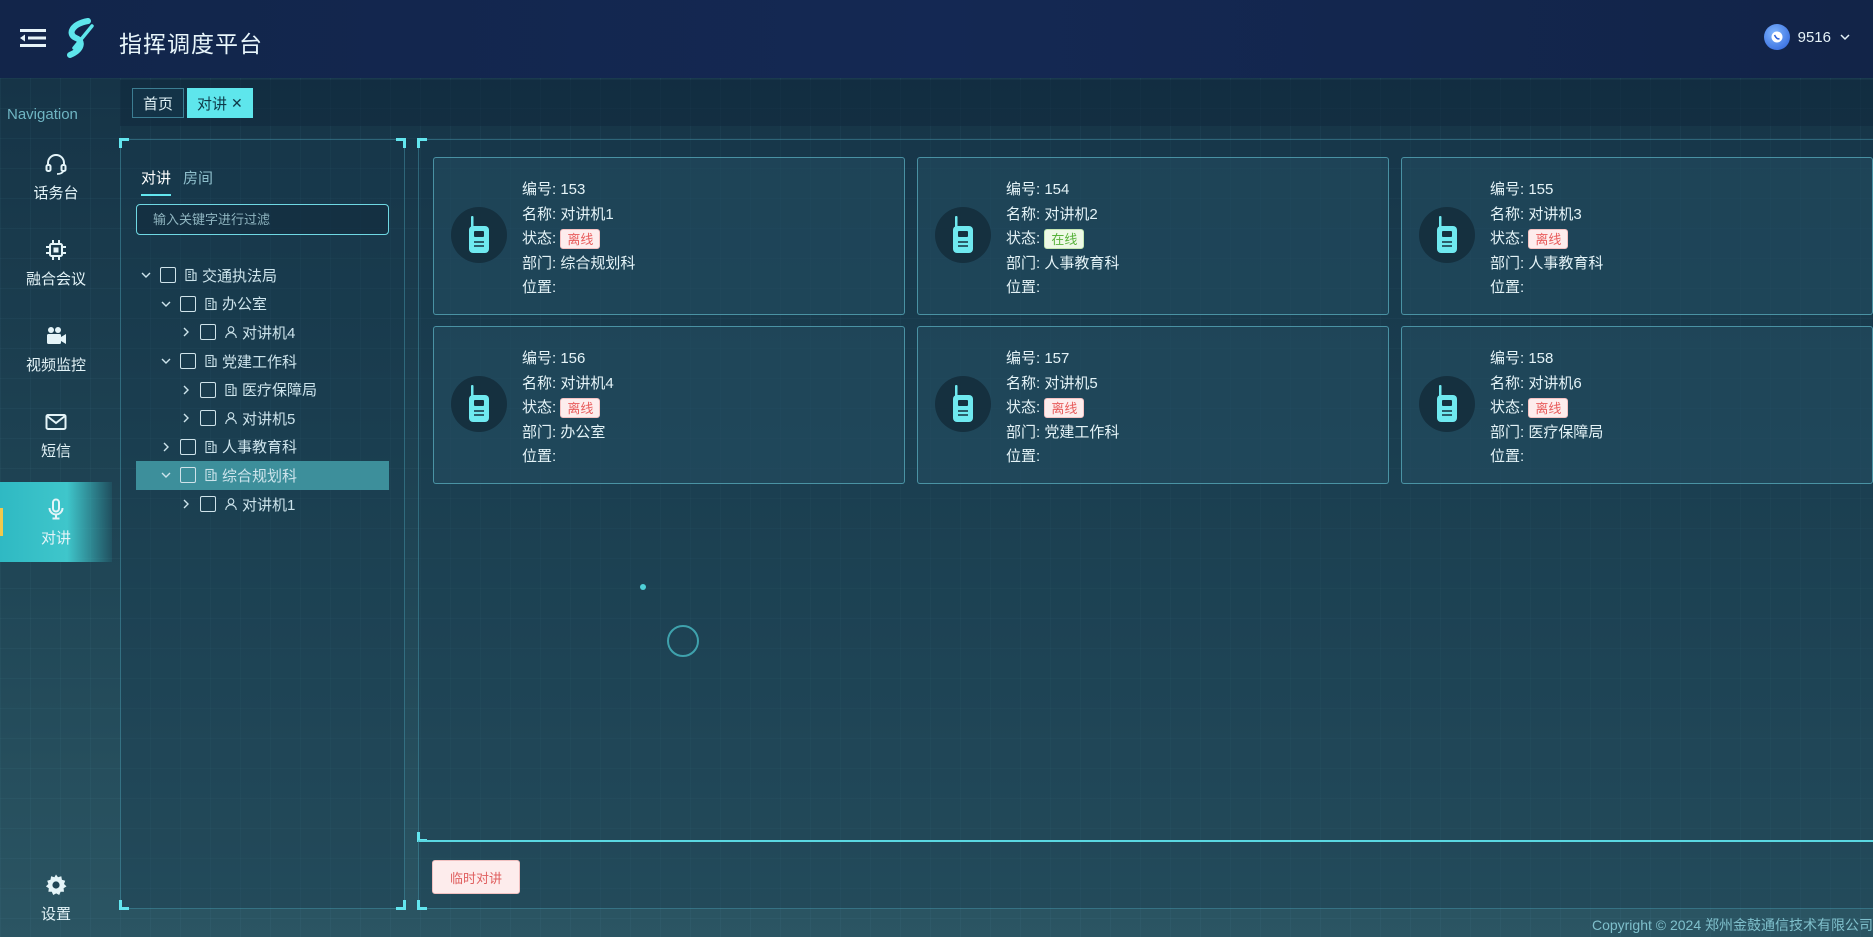  I want to click on device-card: 编号: 155 名称: 对讲机3 状态: 离线 部门: 人事教育科 位置:, so click(1637, 236).